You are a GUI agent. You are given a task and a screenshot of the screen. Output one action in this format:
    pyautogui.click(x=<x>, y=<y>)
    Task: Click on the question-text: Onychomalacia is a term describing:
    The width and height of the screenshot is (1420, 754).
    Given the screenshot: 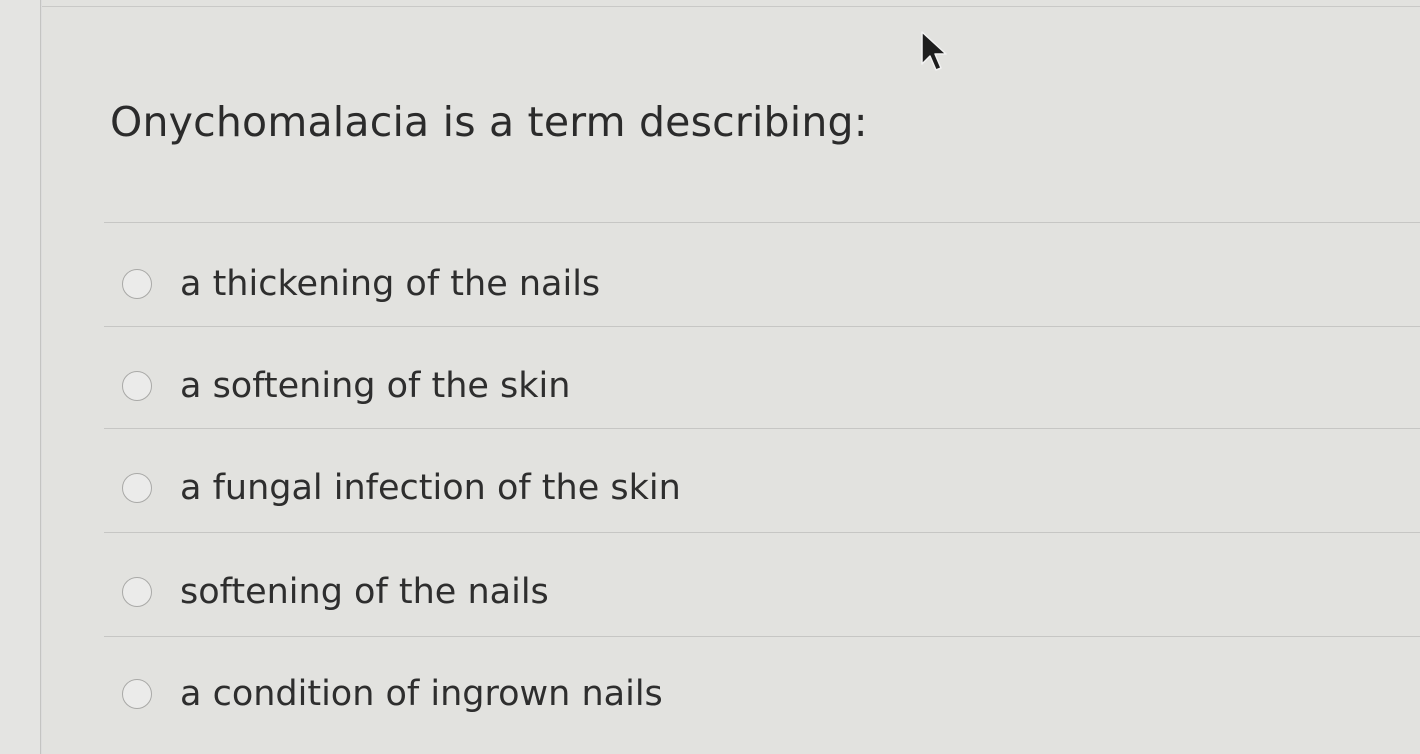 What is the action you would take?
    pyautogui.click(x=489, y=122)
    